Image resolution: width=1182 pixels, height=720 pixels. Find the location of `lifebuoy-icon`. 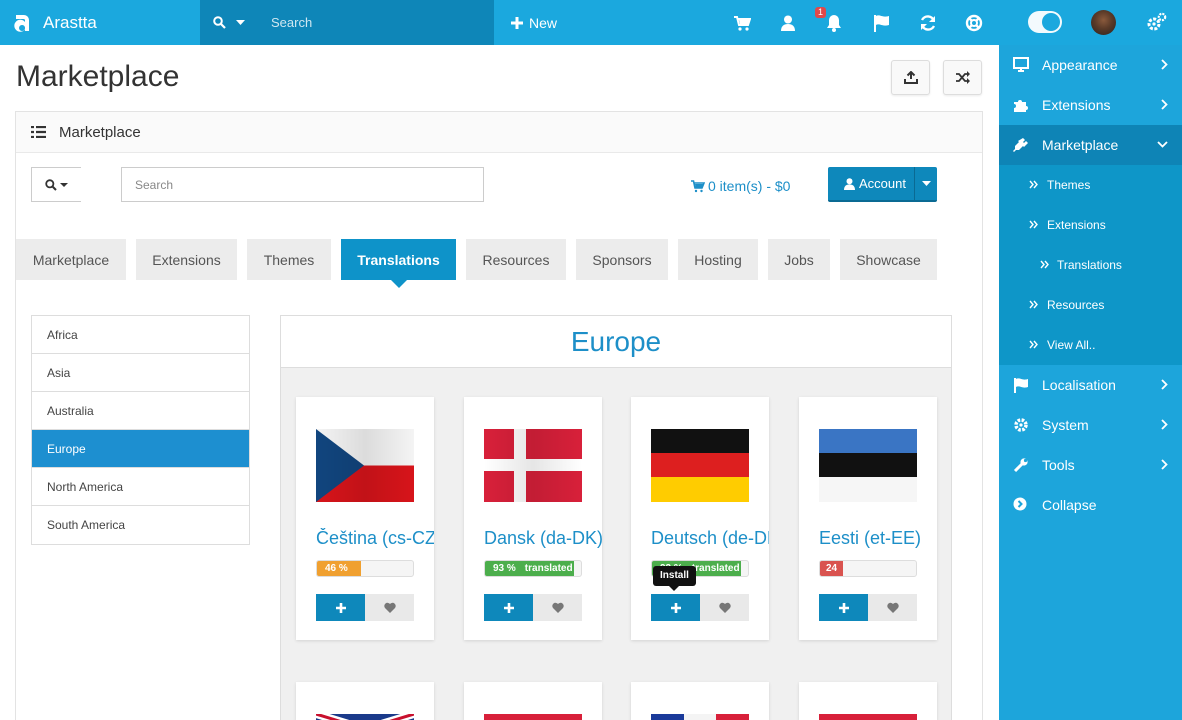

lifebuoy-icon is located at coordinates (974, 23).